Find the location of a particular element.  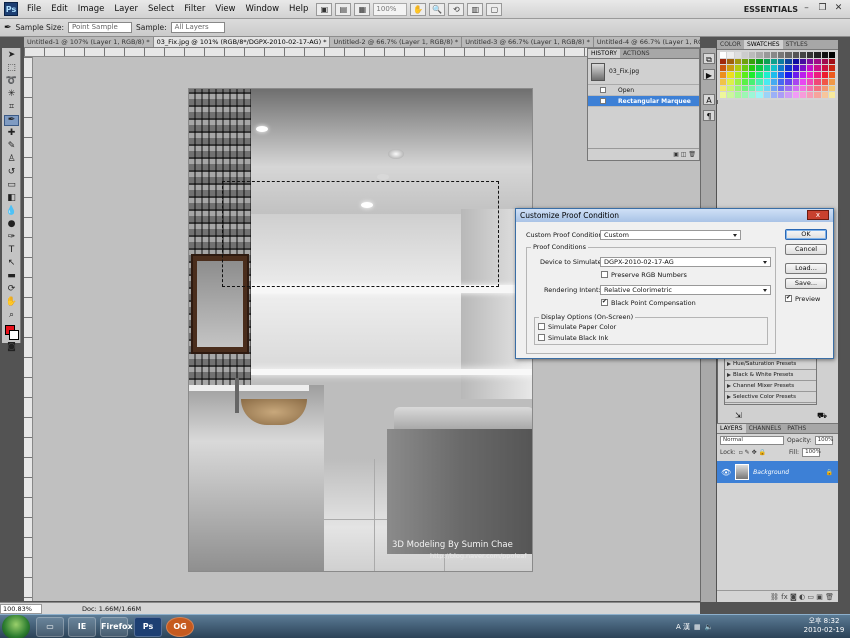

blend-mode-select: Normal is located at coordinates (752, 440).